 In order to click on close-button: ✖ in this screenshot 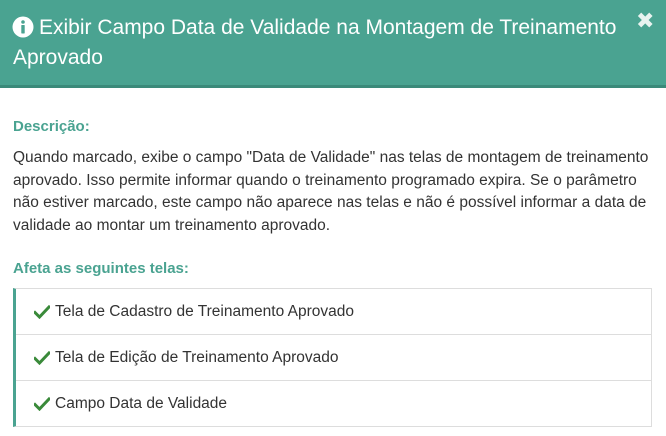, I will do `click(645, 21)`.